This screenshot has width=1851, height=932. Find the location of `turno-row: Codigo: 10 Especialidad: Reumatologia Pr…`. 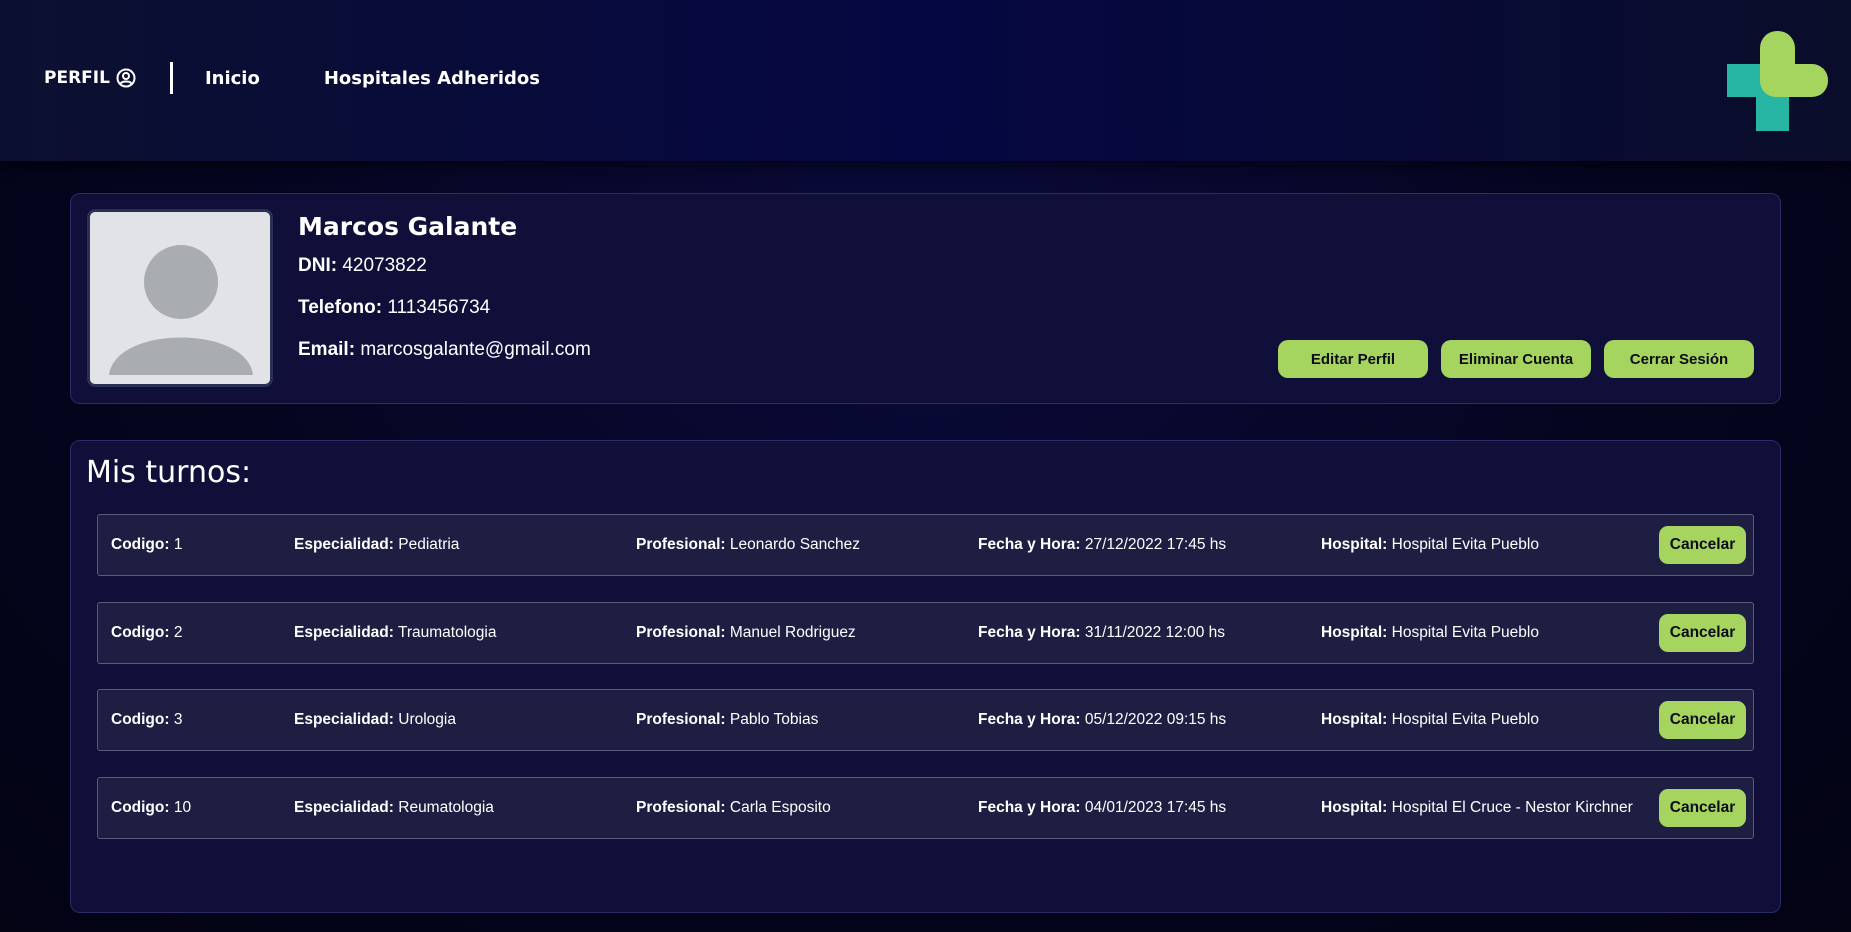

turno-row: Codigo: 10 Especialidad: Reumatologia Pr… is located at coordinates (925, 808).